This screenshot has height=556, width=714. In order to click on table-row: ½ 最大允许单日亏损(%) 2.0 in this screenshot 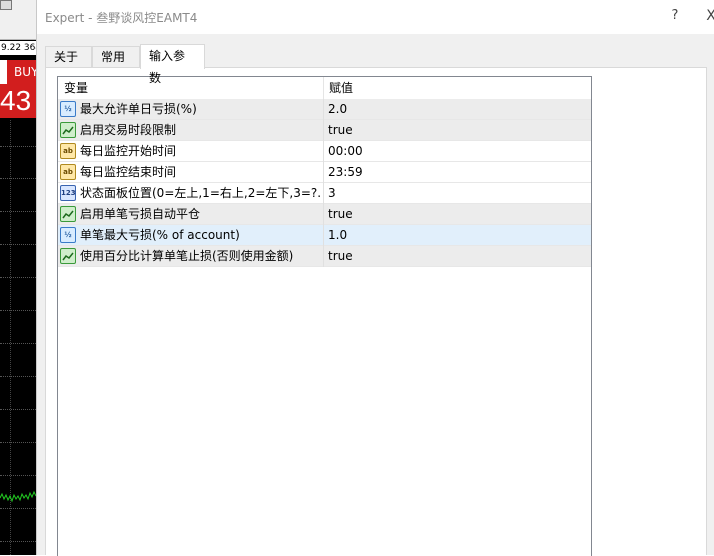, I will do `click(324, 109)`.